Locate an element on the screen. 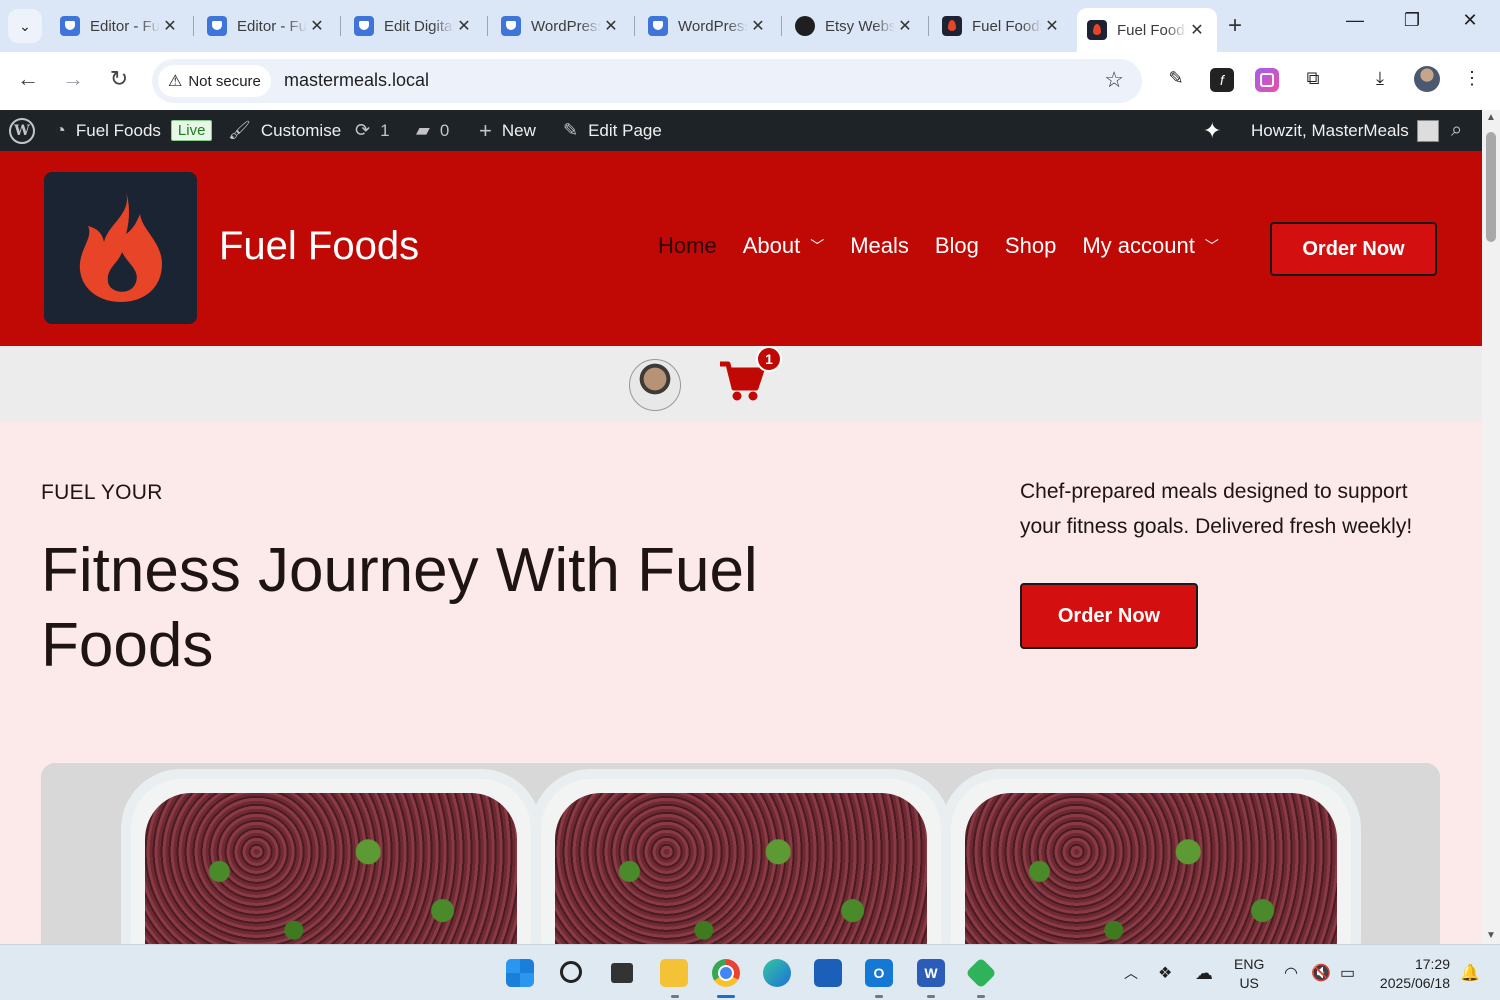 The height and width of the screenshot is (1000, 1500). security-chip: ⚠ Not secure is located at coordinates (214, 81).